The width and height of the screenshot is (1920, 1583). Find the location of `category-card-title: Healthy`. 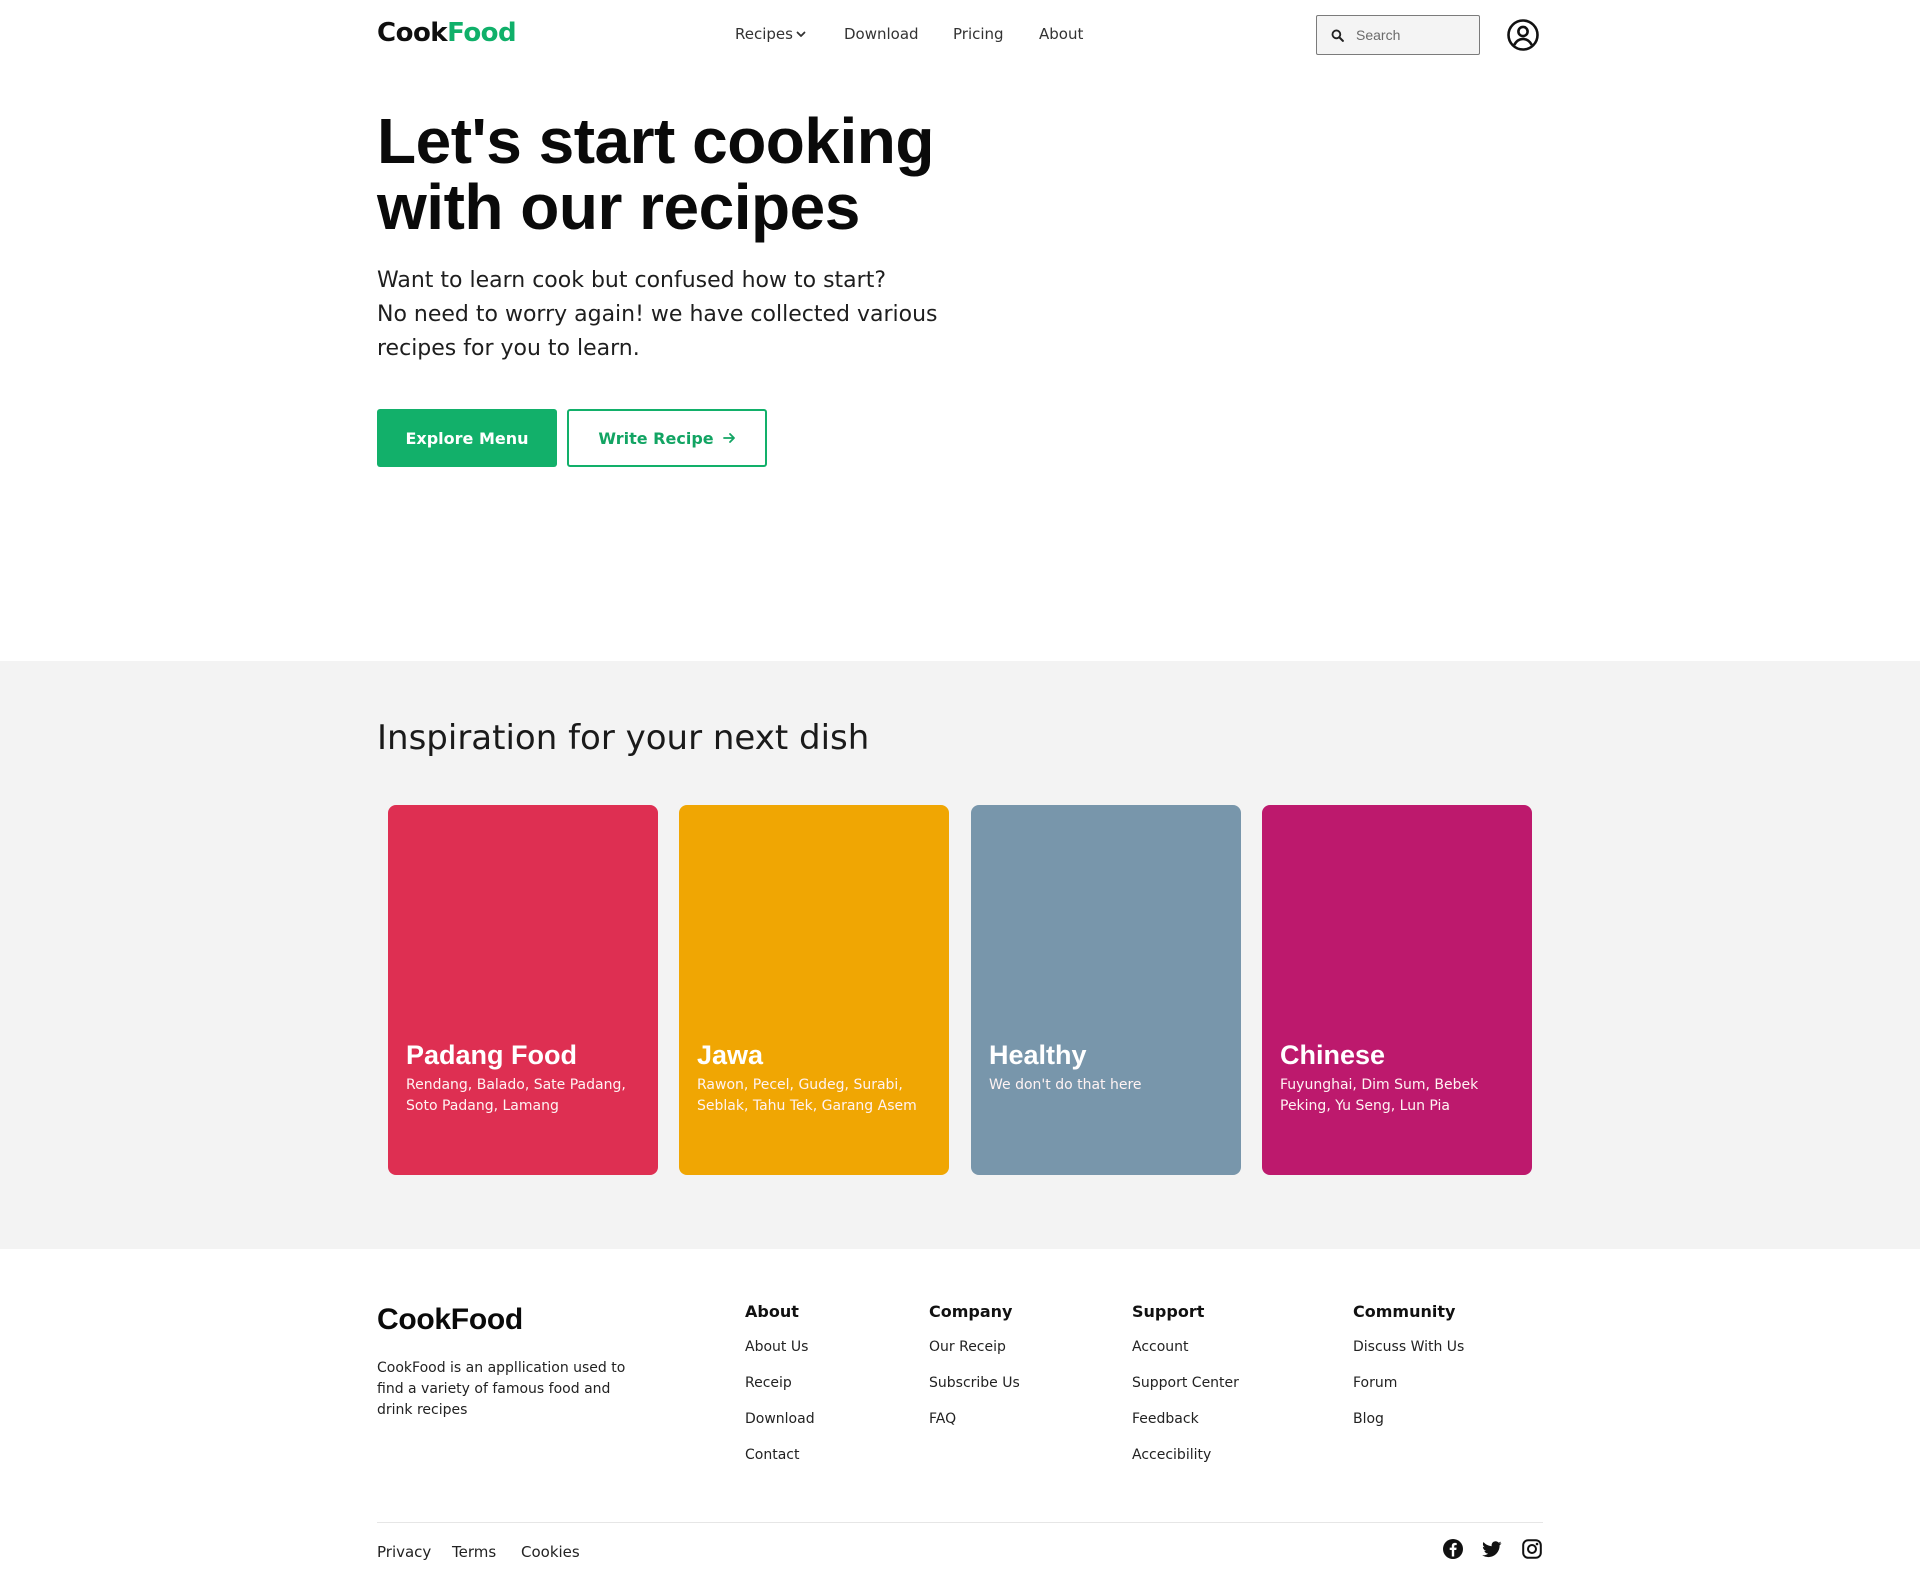

category-card-title: Healthy is located at coordinates (1038, 1055).